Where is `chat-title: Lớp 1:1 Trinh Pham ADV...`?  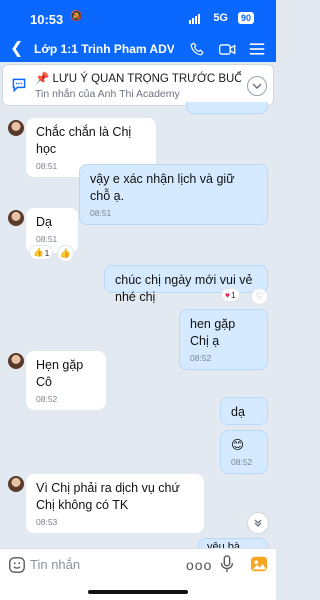 chat-title: Lớp 1:1 Trinh Pham ADV... is located at coordinates (104, 49).